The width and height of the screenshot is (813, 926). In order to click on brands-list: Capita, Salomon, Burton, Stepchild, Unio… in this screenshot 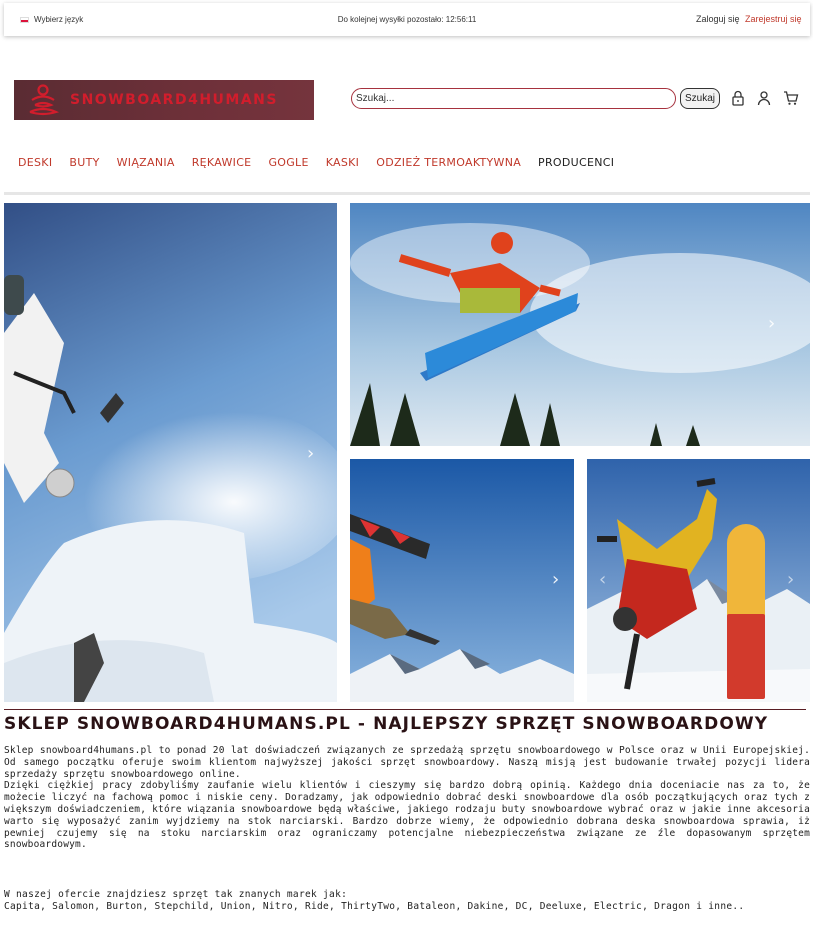, I will do `click(374, 906)`.